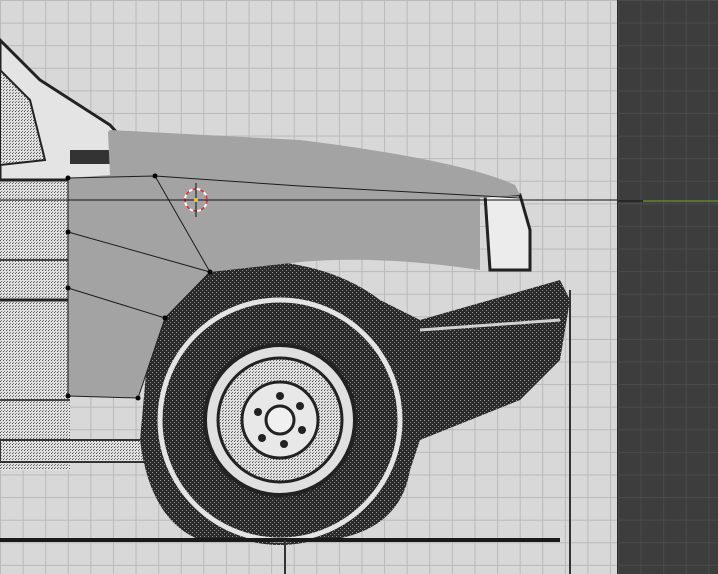  What do you see at coordinates (668, 287) in the screenshot?
I see `viewport-right-pane` at bounding box center [668, 287].